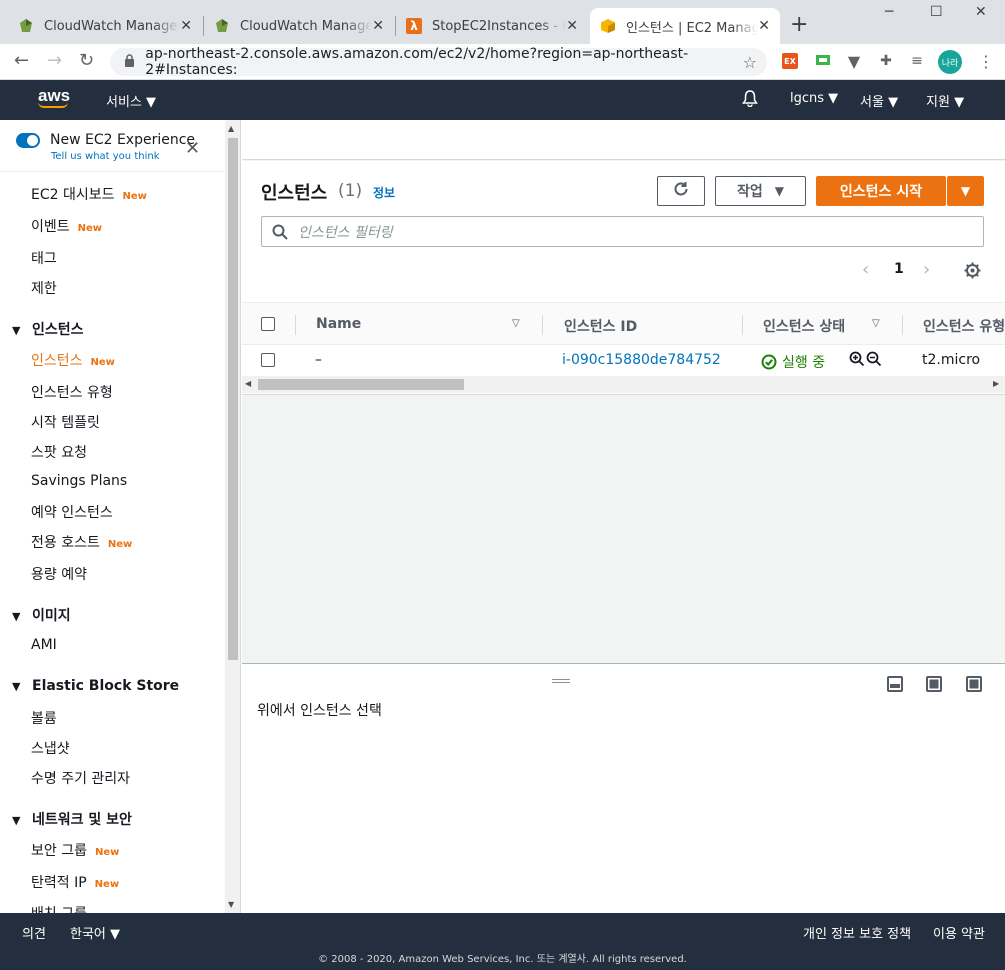  What do you see at coordinates (86, 60) in the screenshot?
I see `reload-icon: ↻` at bounding box center [86, 60].